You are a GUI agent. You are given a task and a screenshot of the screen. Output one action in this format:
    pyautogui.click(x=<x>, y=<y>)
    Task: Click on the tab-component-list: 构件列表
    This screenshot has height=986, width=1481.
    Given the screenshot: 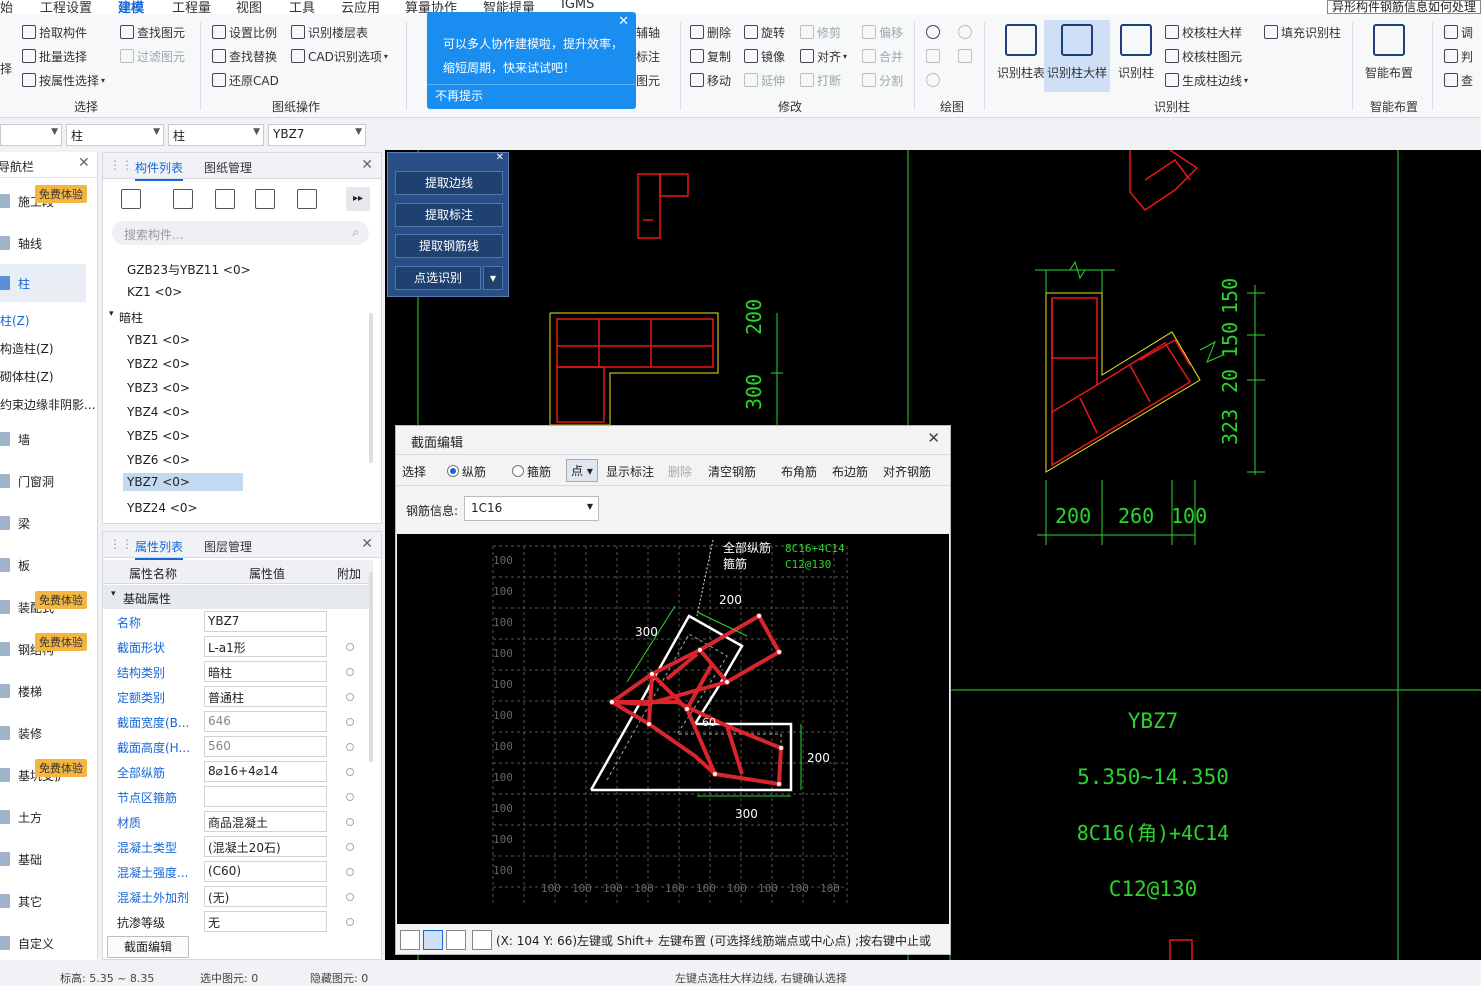 What is the action you would take?
    pyautogui.click(x=159, y=170)
    